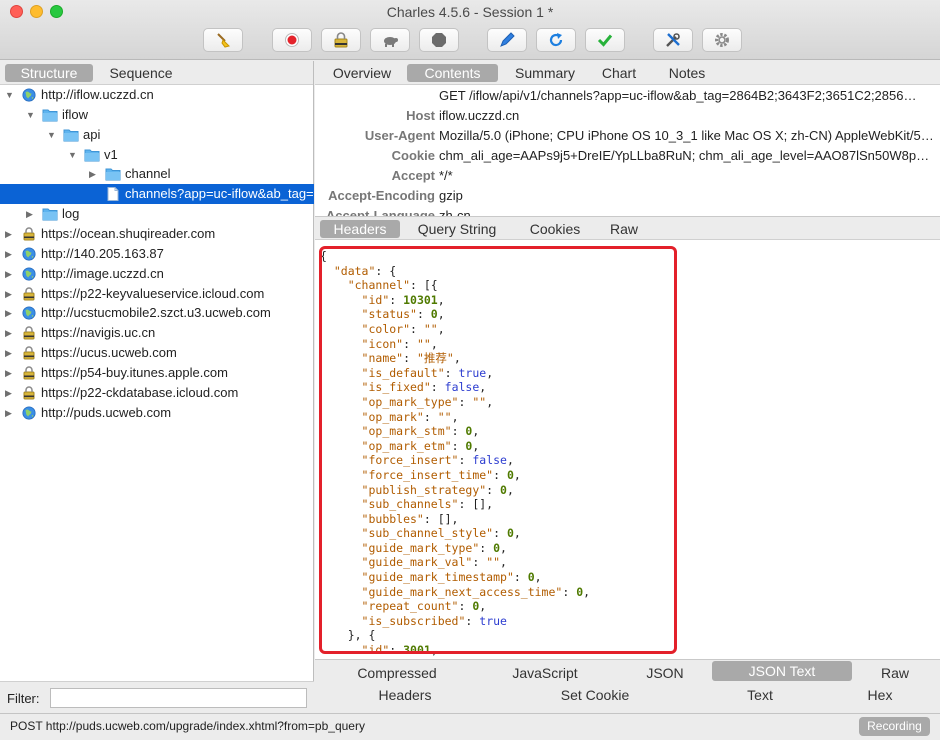 Image resolution: width=940 pixels, height=740 pixels. Describe the element at coordinates (555, 229) in the screenshot. I see `tab-cookies: Cookies` at that location.